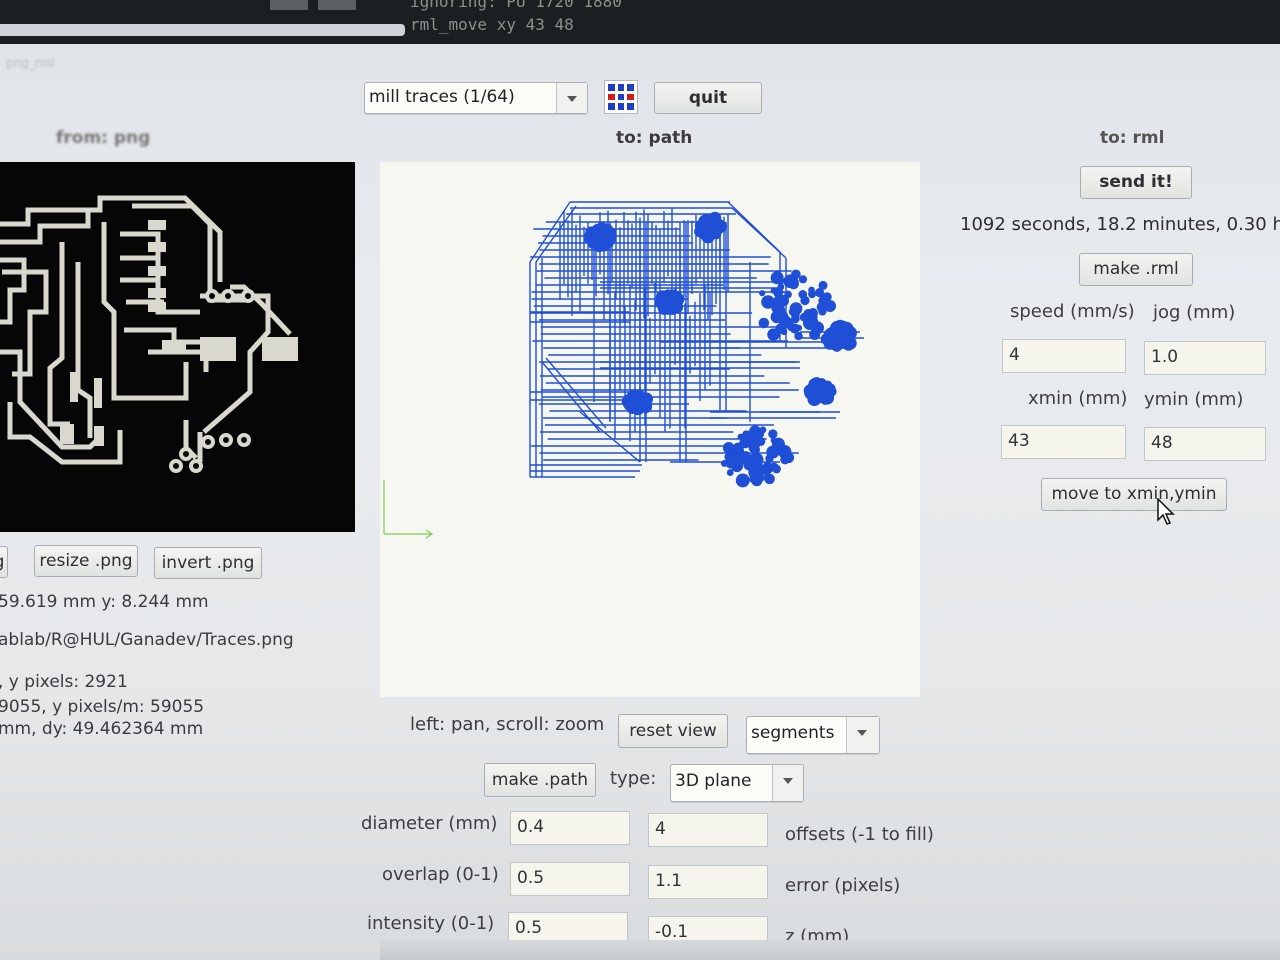 This screenshot has height=960, width=1280. I want to click on window-title: png_rml, so click(30, 63).